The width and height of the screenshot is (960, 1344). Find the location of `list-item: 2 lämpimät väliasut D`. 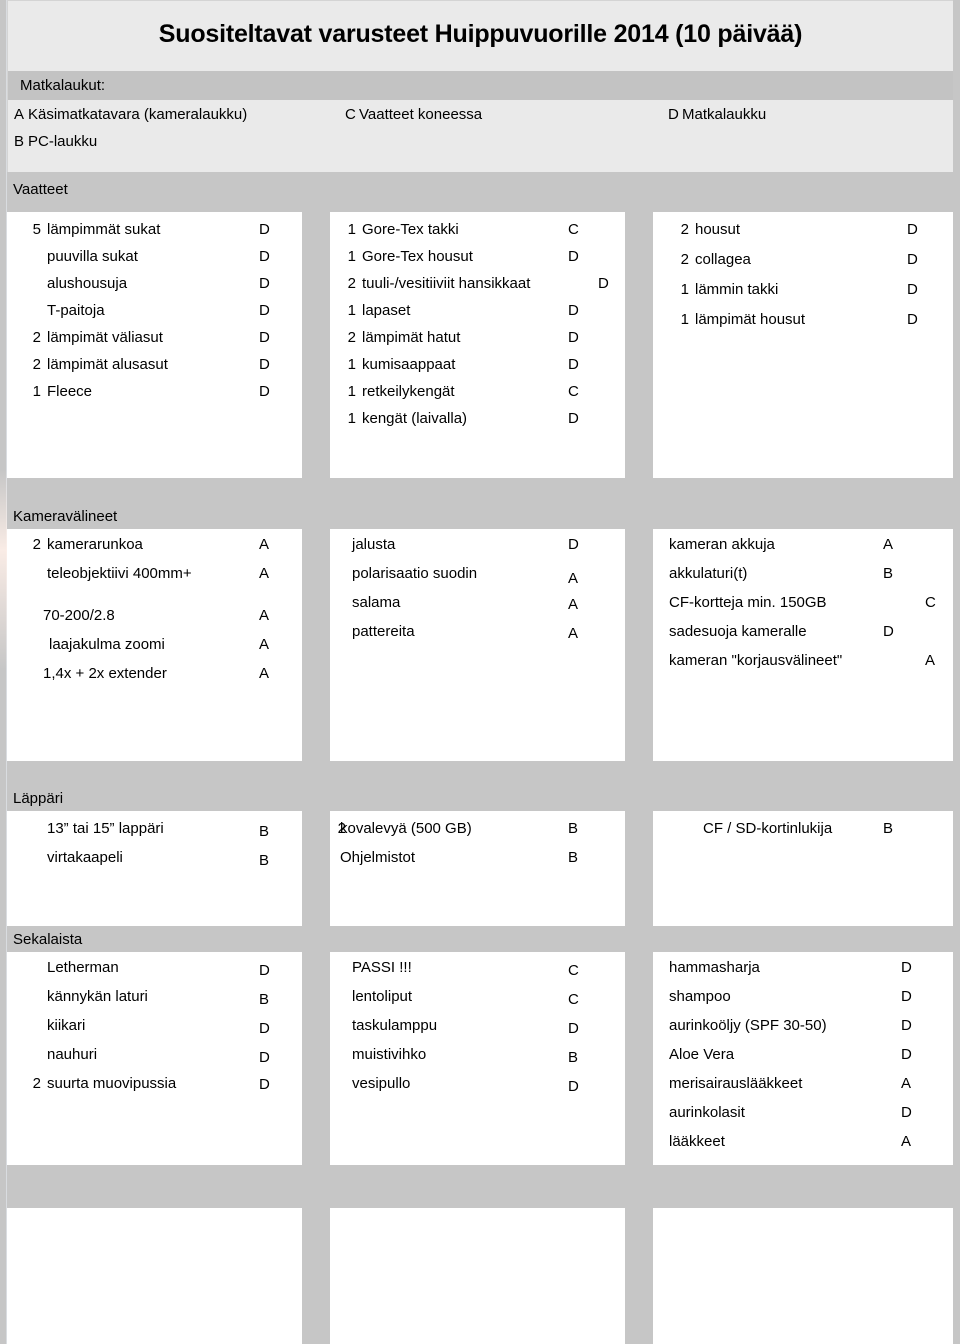

list-item: 2 lämpimät väliasut D is located at coordinates (154, 339).